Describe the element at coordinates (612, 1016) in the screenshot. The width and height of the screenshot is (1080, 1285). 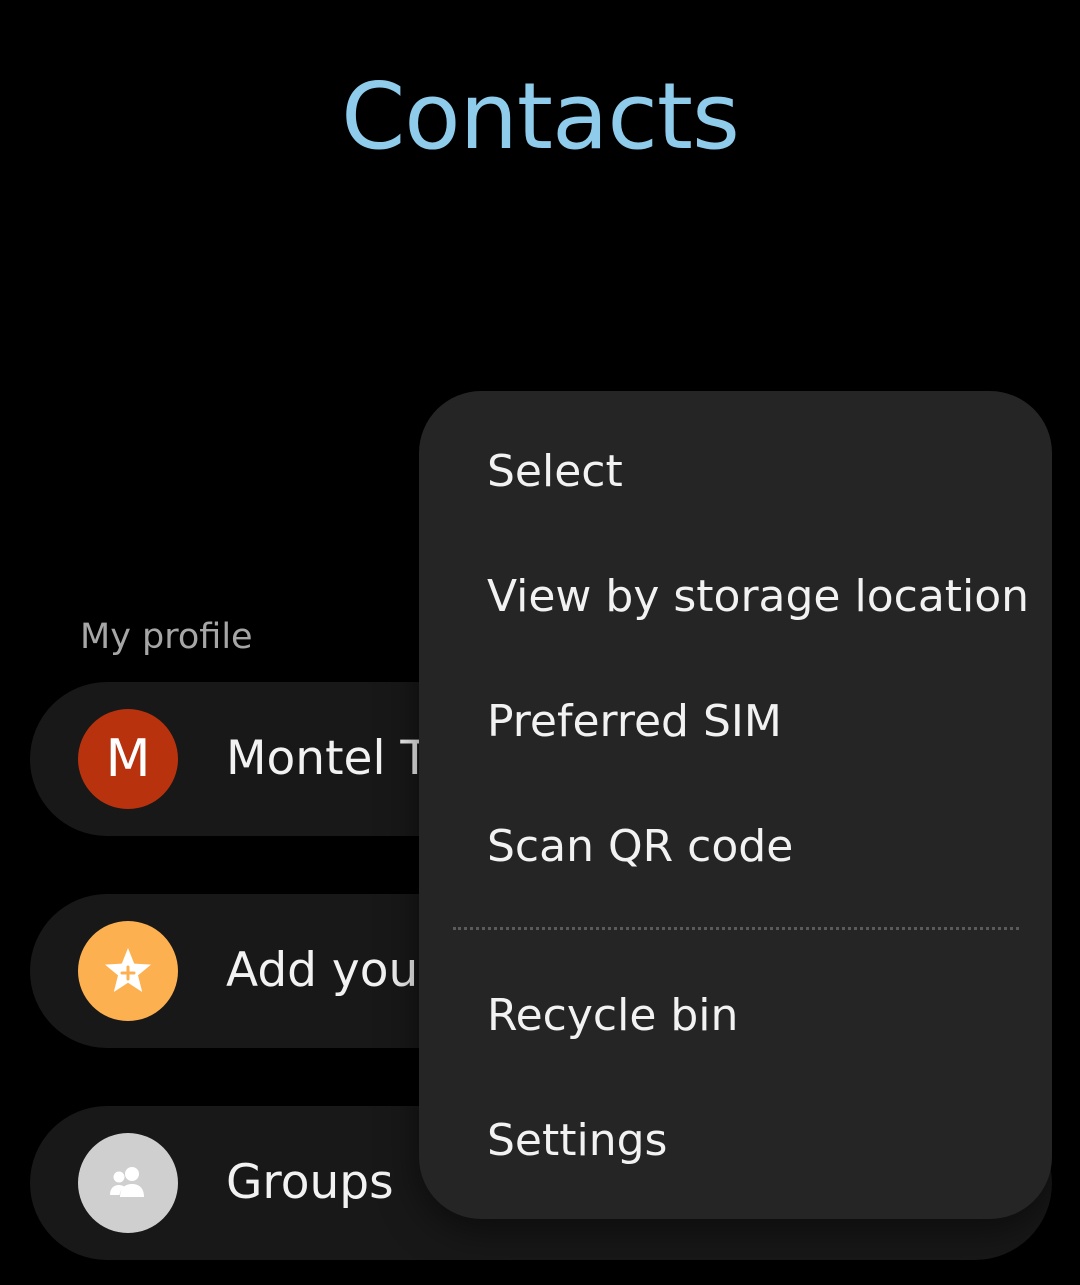
I see `menu-item-recycle-bin: Recycle bin` at that location.